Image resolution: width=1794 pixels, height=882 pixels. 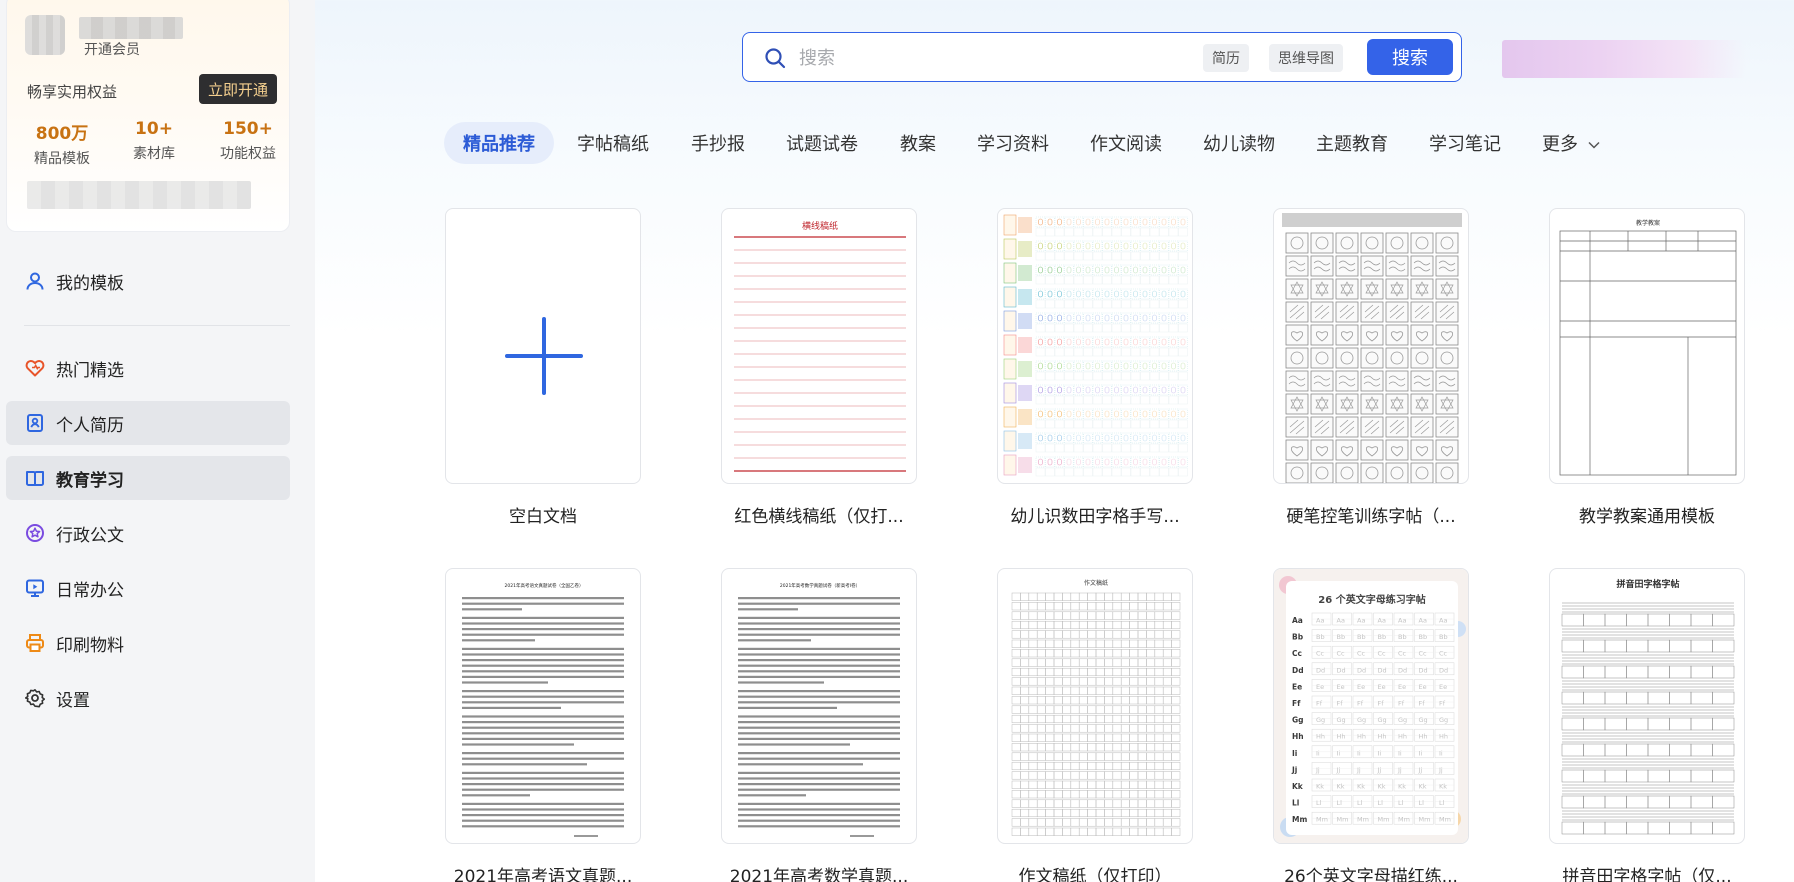 What do you see at coordinates (1239, 143) in the screenshot?
I see `tab-kids-reading: 幼儿读物` at bounding box center [1239, 143].